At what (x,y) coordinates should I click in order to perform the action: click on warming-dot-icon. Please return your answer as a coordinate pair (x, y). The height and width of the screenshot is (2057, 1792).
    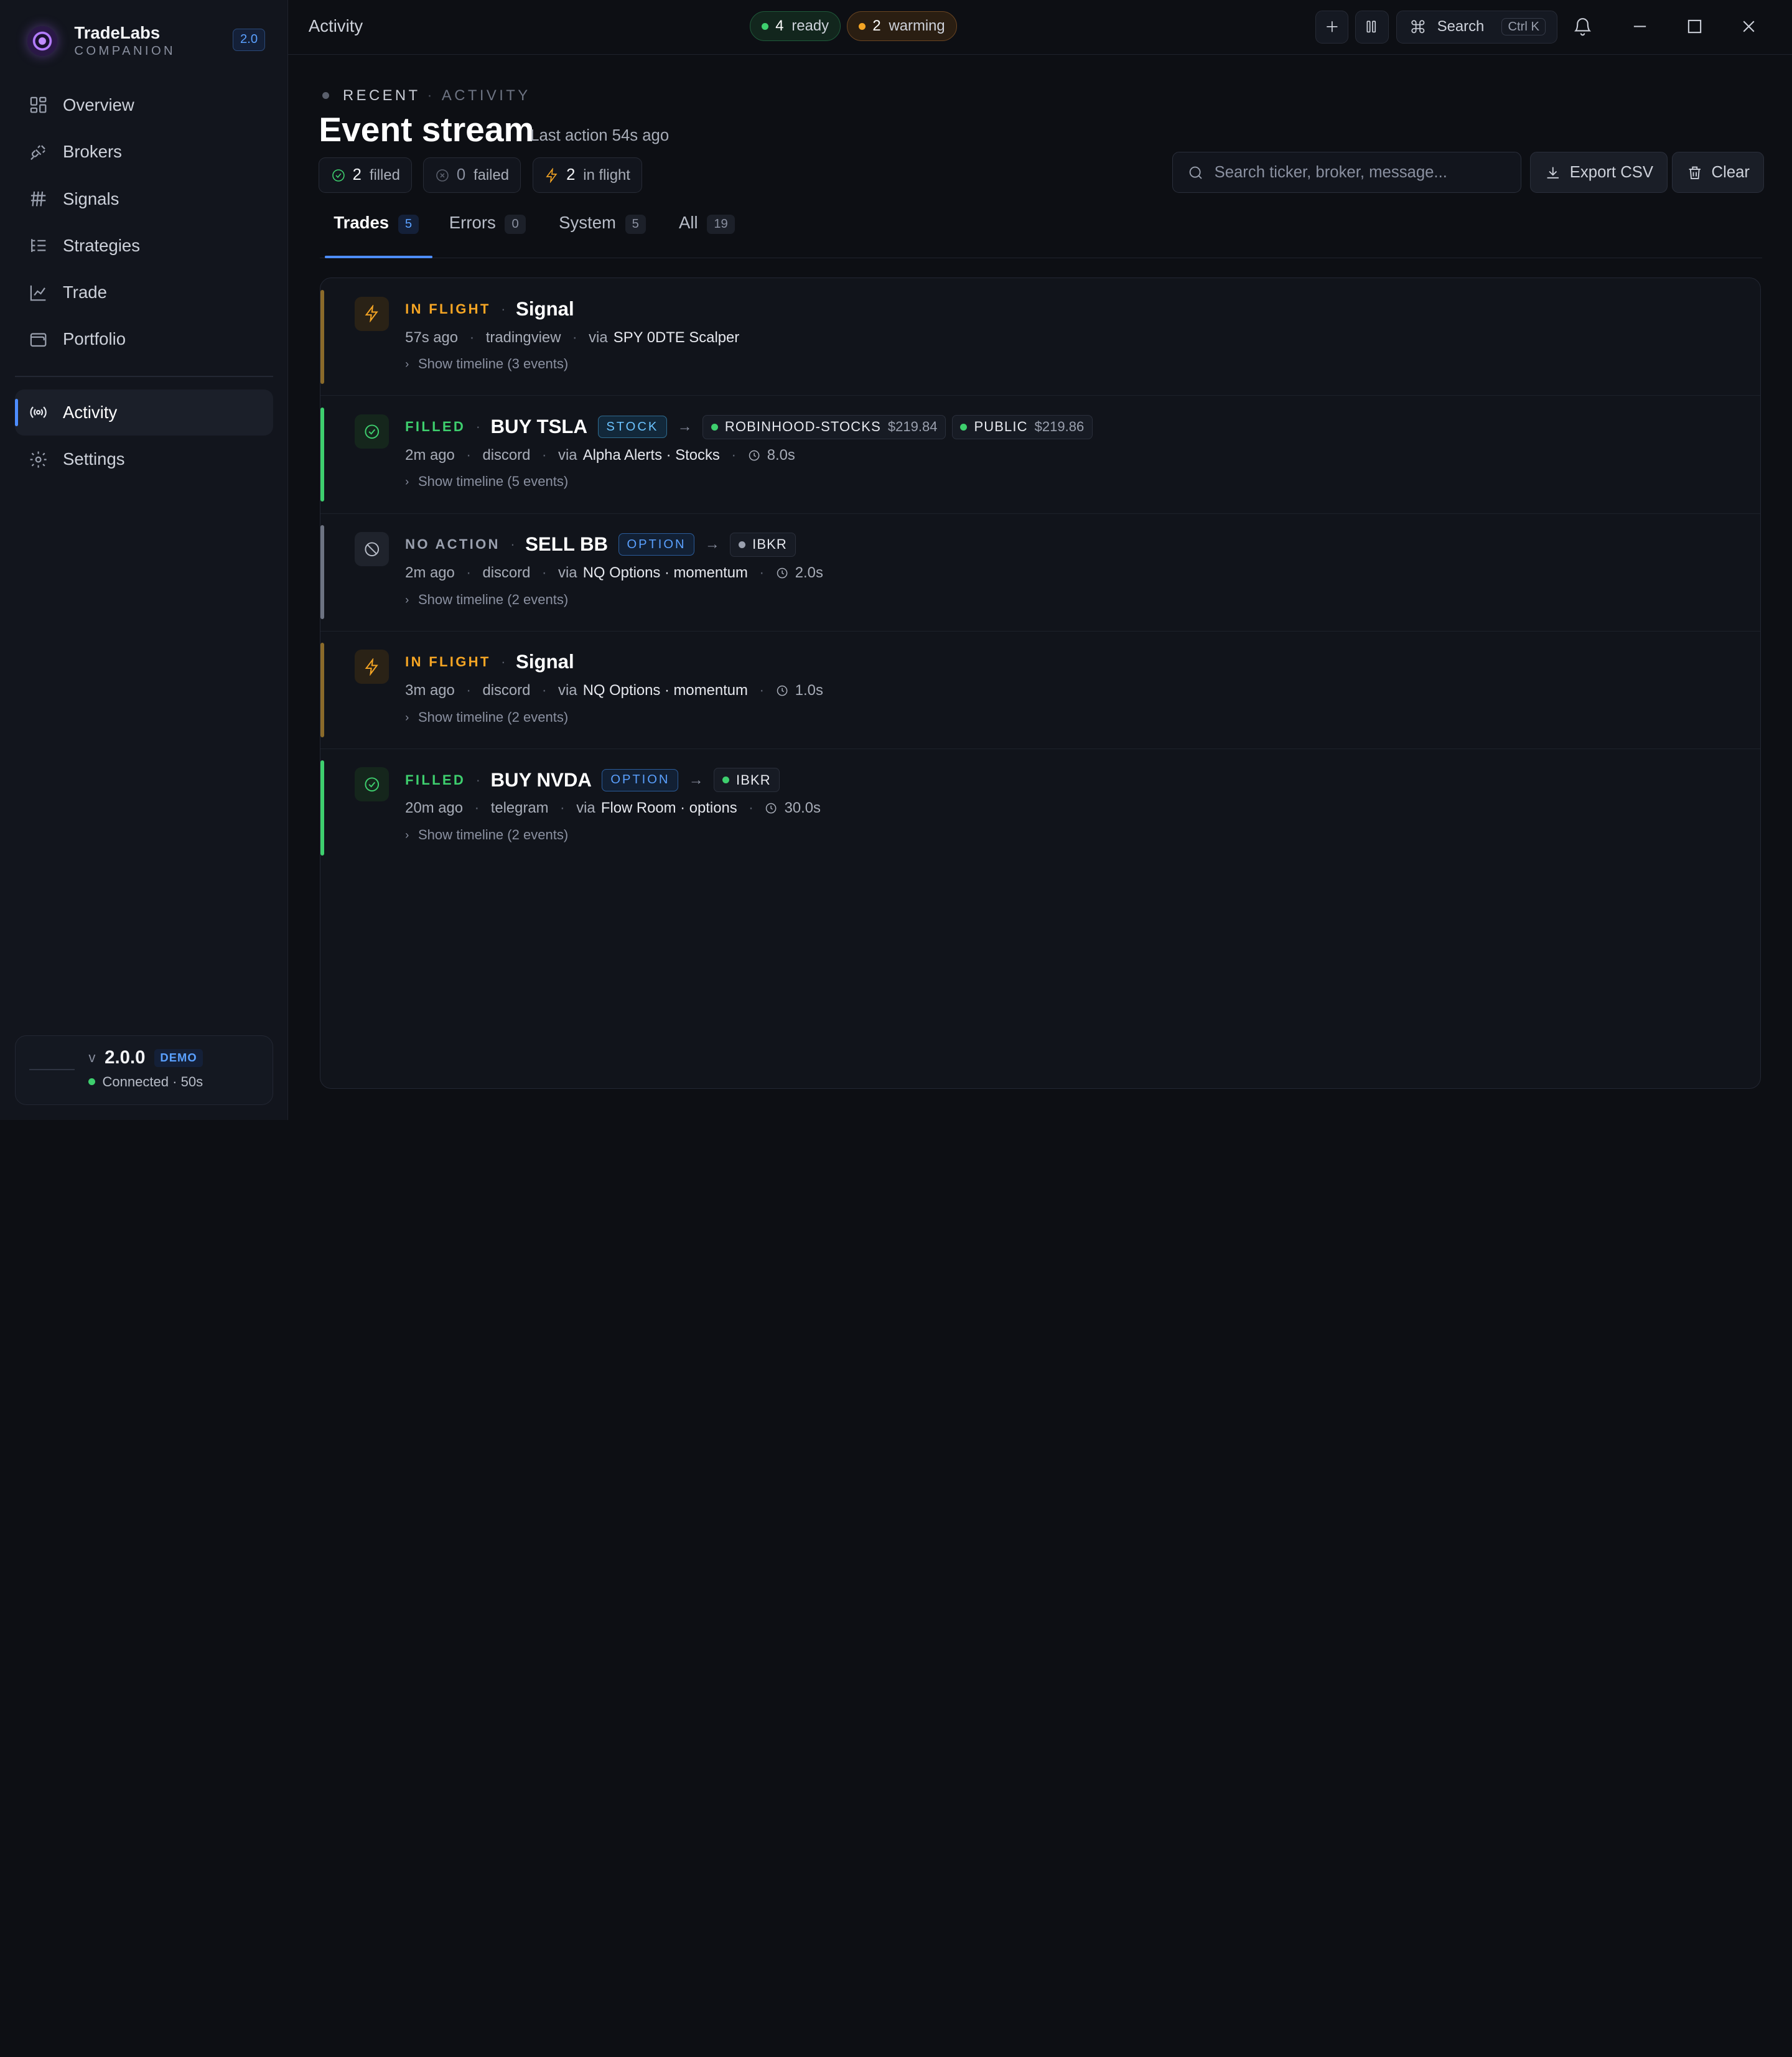
    Looking at the image, I should click on (863, 26).